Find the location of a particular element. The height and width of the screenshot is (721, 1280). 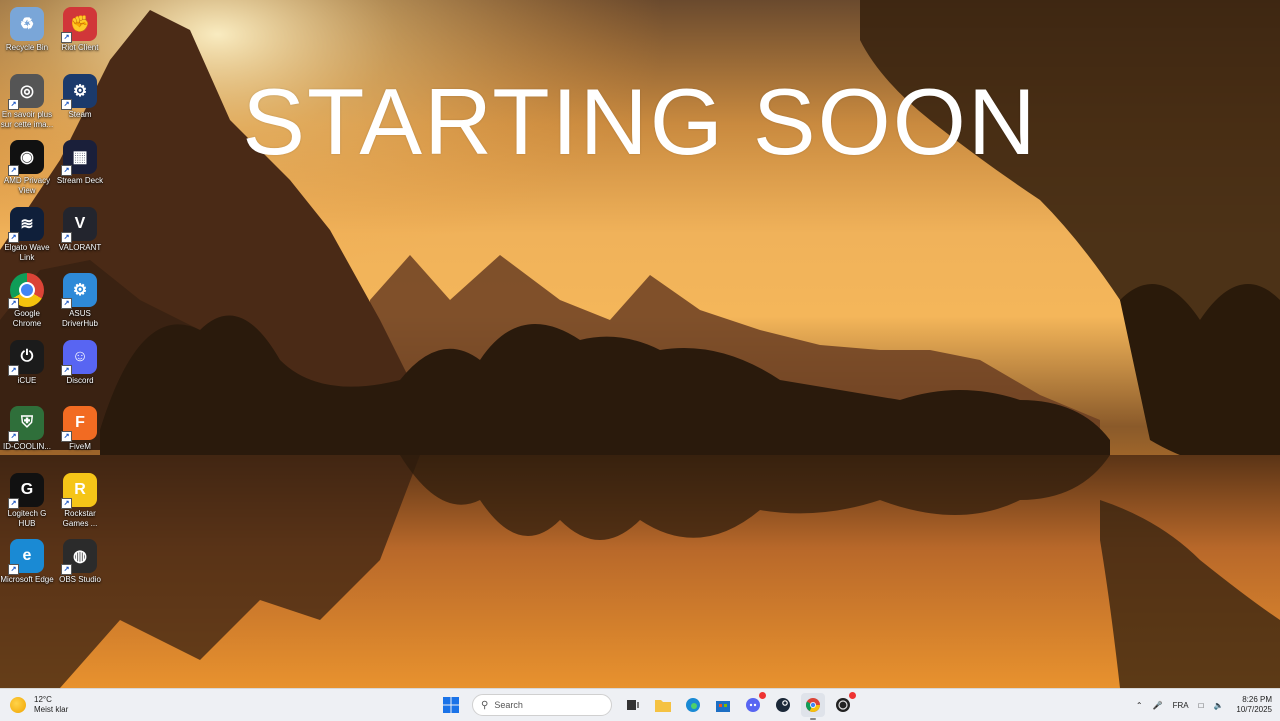

clock-date: 10/7/2025 is located at coordinates (1254, 709).